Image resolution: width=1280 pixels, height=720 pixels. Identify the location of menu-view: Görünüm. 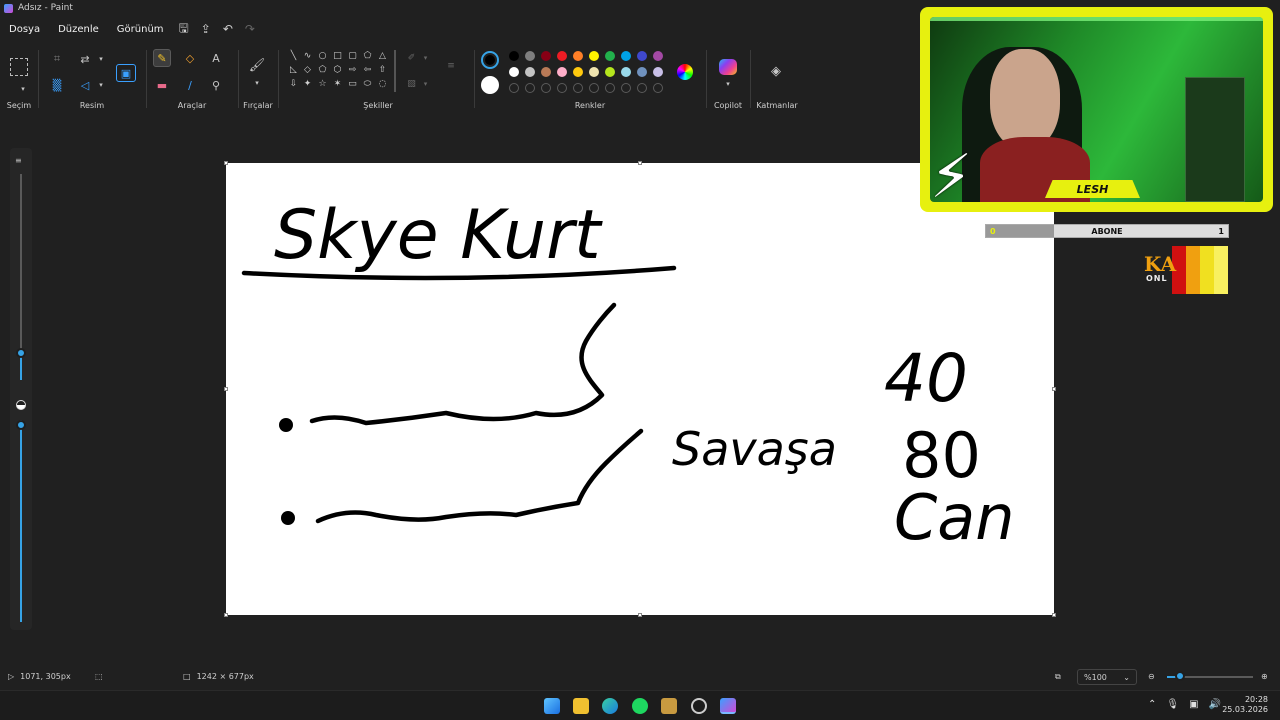
(140, 29).